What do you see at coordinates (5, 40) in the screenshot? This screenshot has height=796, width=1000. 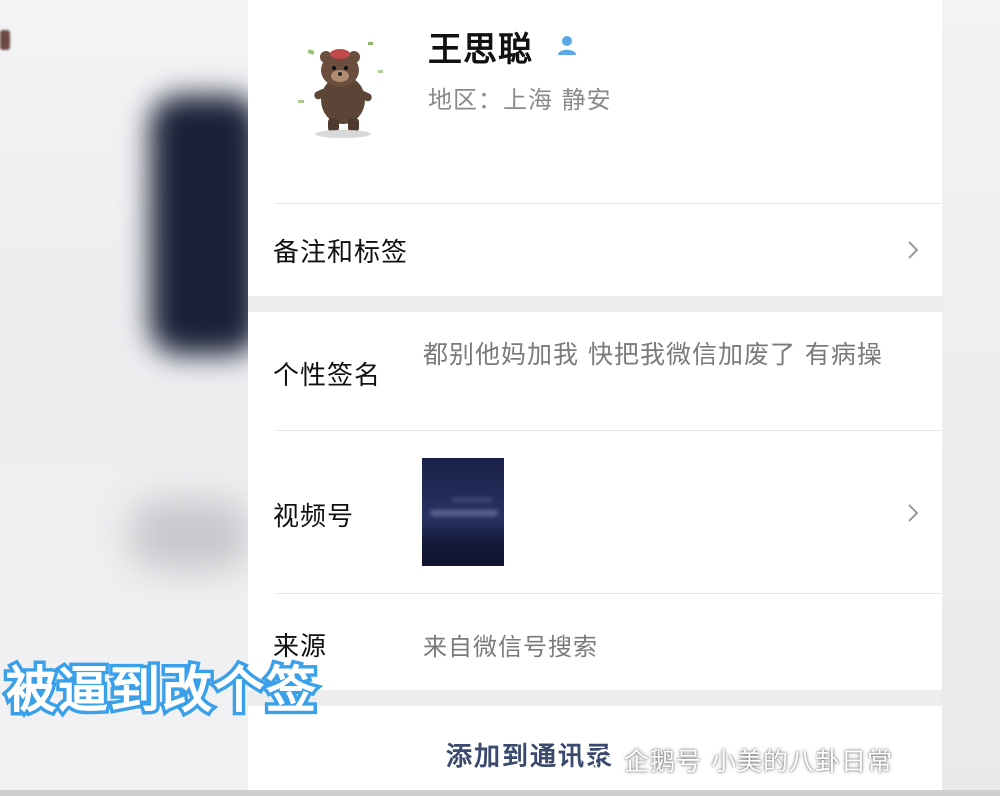 I see `blurred-background-speck` at bounding box center [5, 40].